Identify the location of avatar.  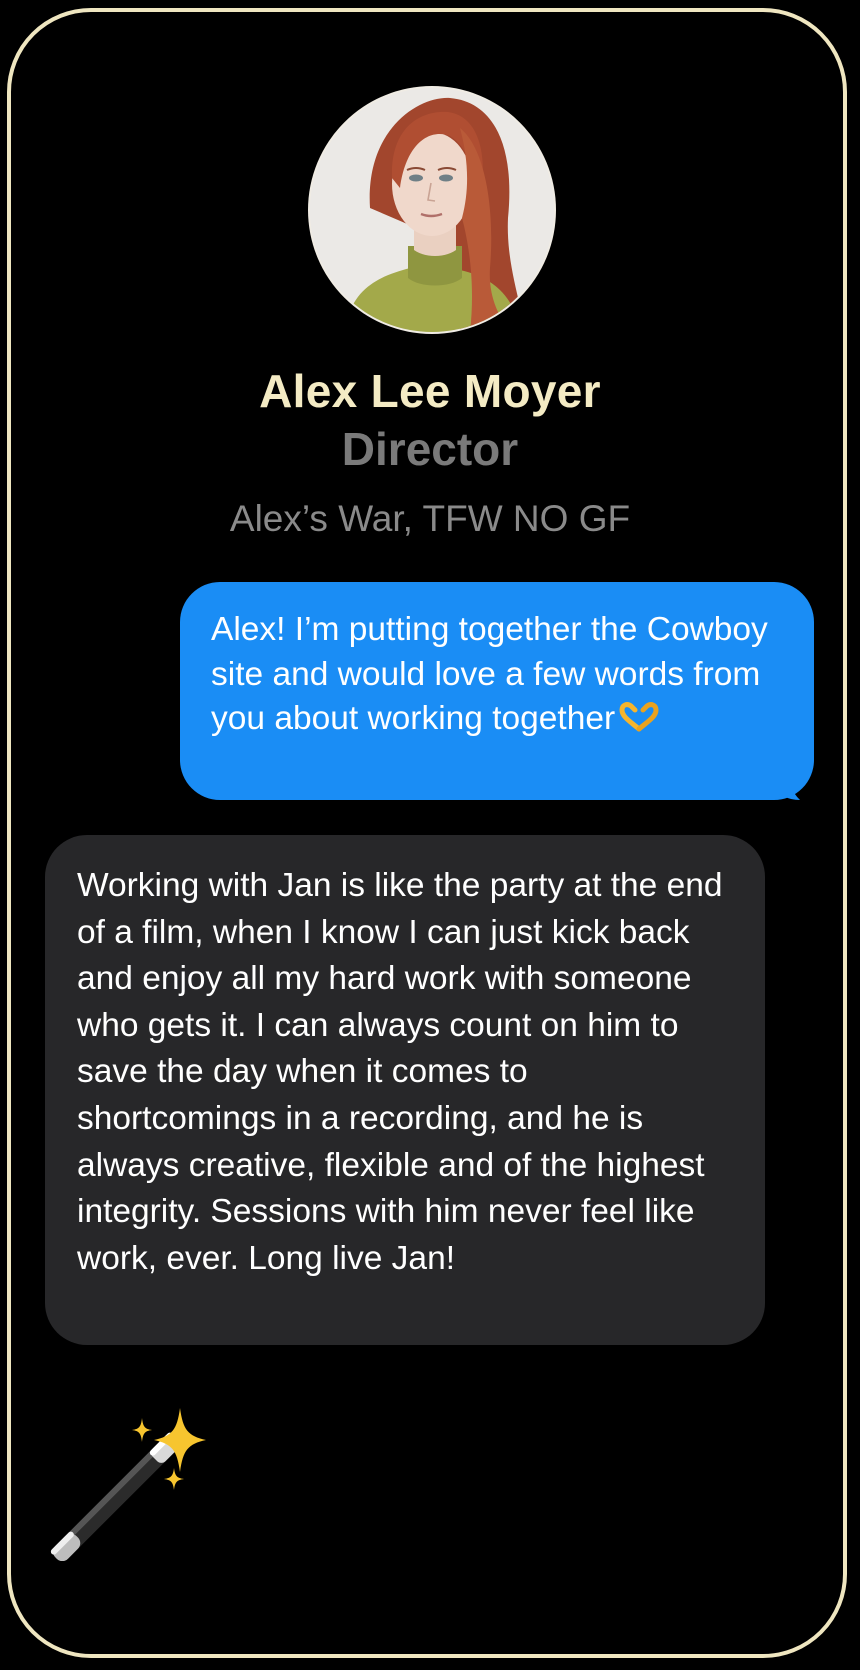
(432, 210).